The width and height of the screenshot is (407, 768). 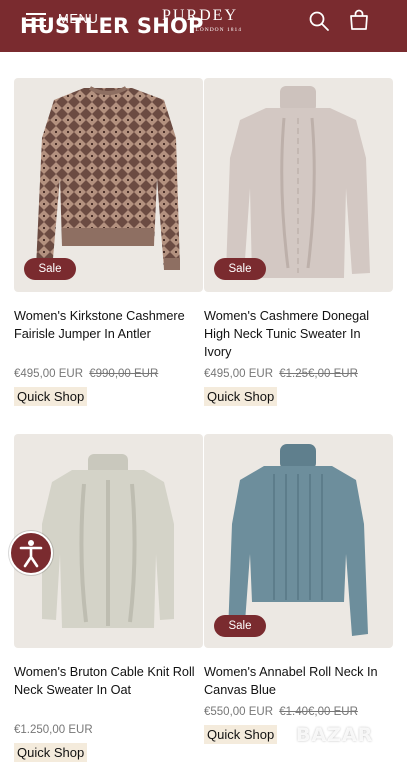 I want to click on price-row: €1.250,00 EUR, so click(x=53, y=730).